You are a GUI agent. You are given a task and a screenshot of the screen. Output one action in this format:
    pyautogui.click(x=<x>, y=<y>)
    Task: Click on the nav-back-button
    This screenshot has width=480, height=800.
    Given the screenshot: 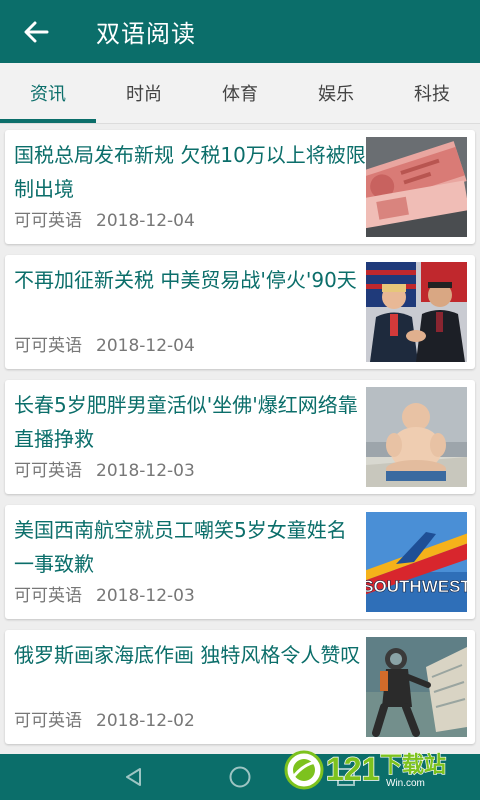 What is the action you would take?
    pyautogui.click(x=134, y=777)
    